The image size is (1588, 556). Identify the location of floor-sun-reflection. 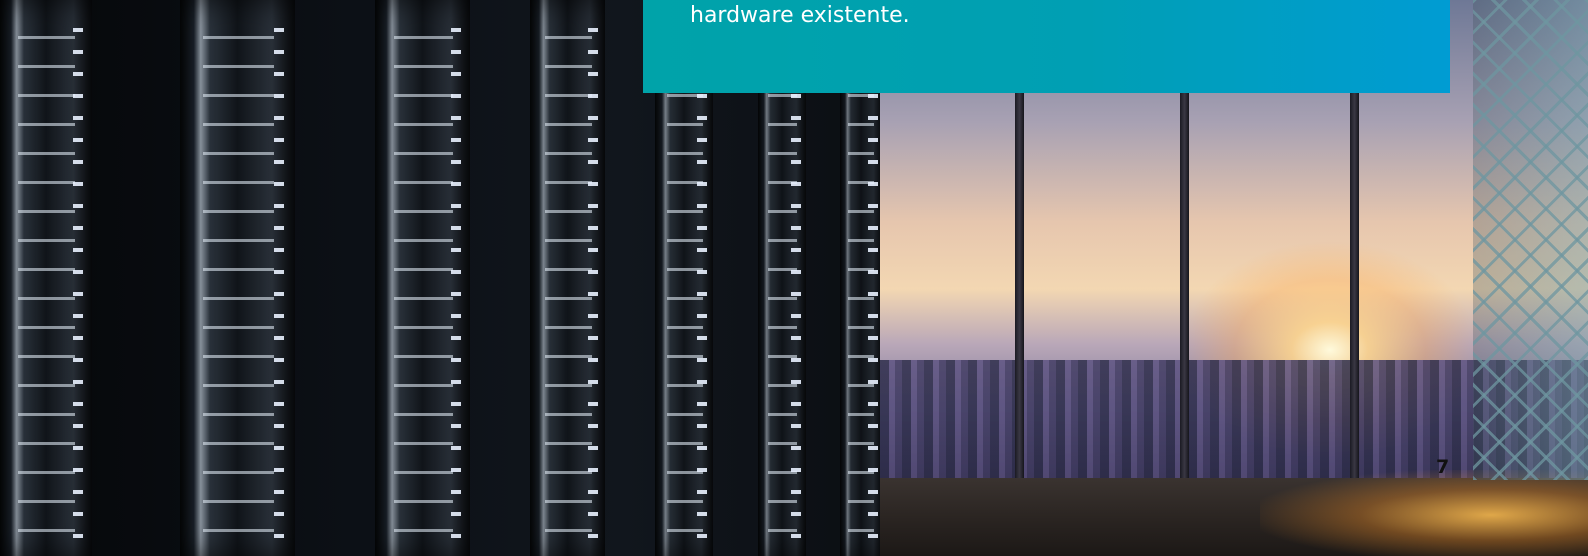
(1424, 513).